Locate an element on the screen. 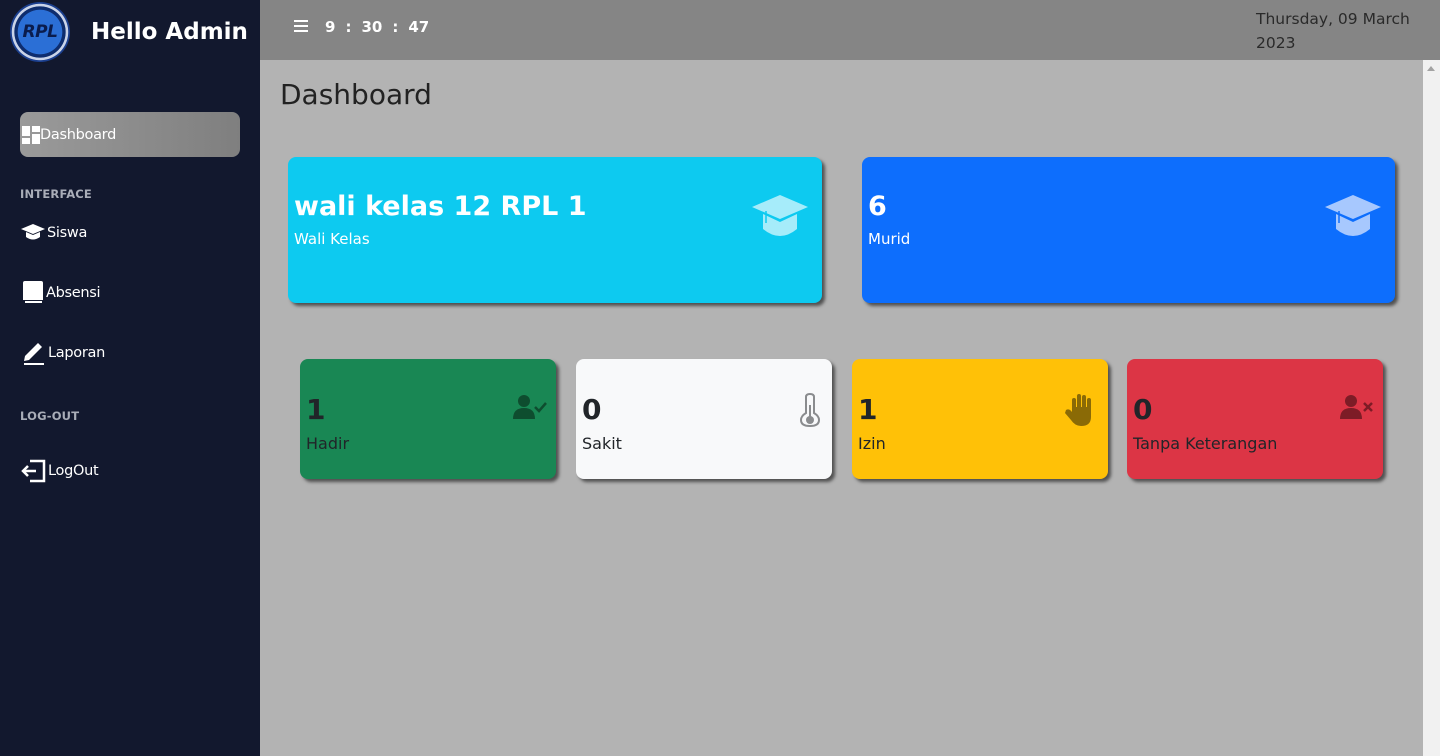  brand: RPL Hello Admin is located at coordinates (129, 32).